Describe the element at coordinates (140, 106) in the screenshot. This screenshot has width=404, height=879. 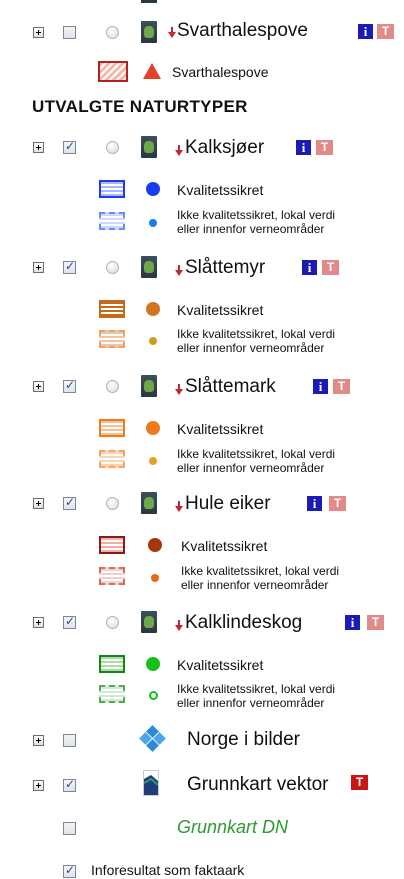
I see `section-heading: UTVALGTE NATURTYPER` at that location.